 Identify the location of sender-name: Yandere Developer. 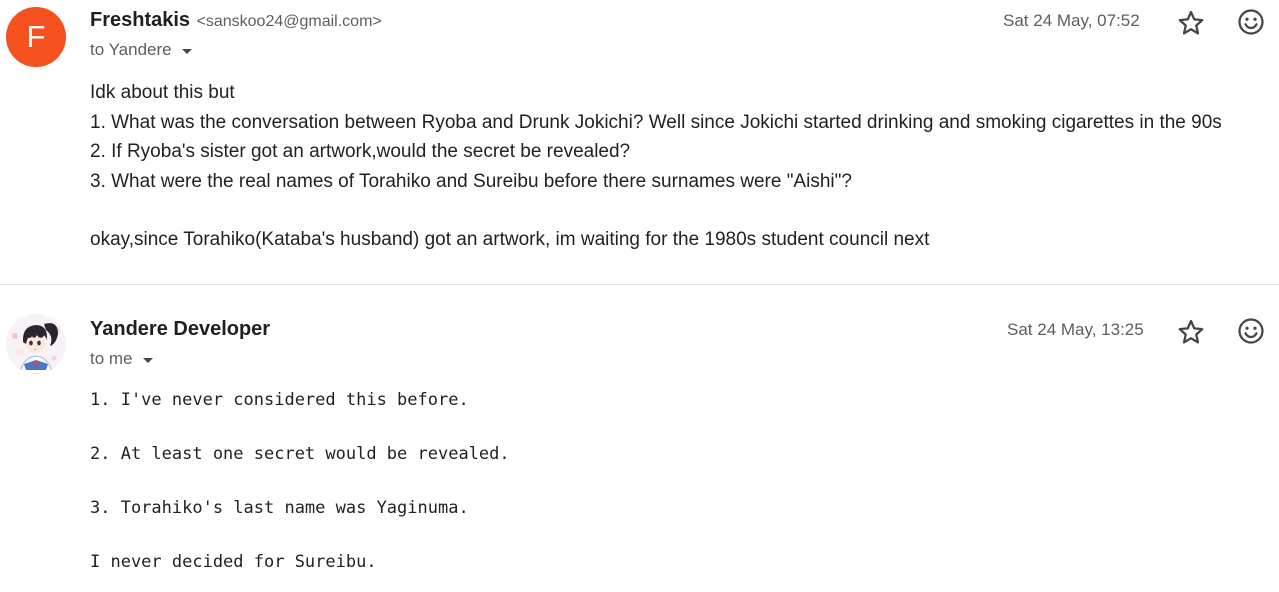
(180, 329).